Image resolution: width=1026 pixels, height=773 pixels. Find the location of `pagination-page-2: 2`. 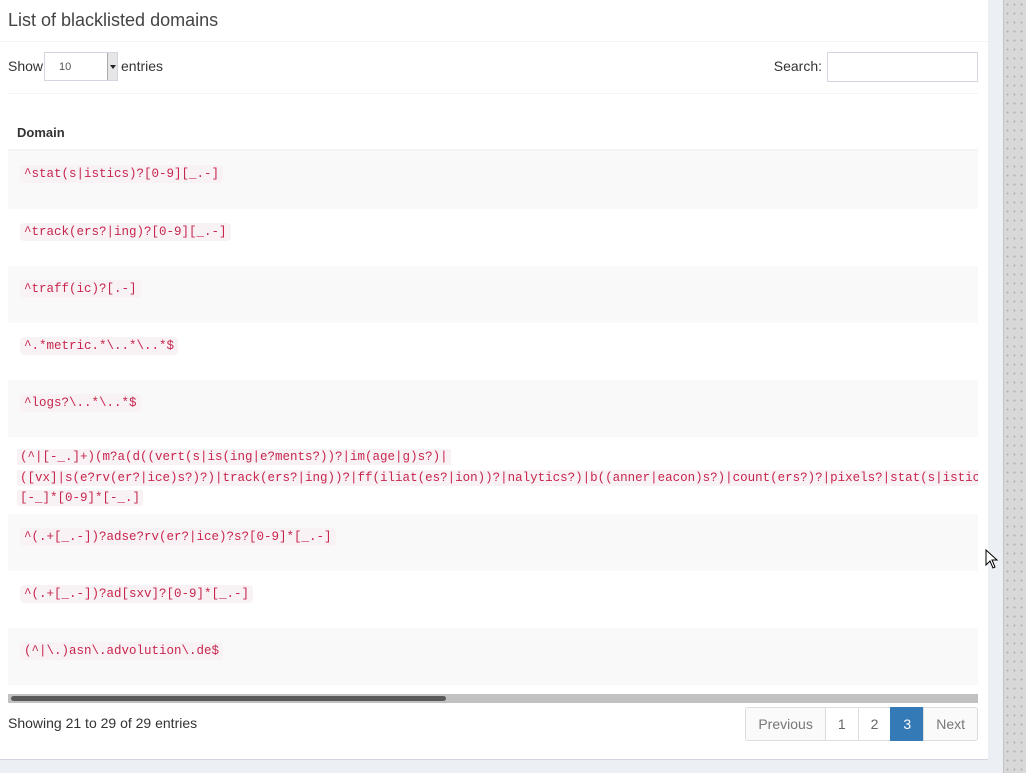

pagination-page-2: 2 is located at coordinates (874, 724).